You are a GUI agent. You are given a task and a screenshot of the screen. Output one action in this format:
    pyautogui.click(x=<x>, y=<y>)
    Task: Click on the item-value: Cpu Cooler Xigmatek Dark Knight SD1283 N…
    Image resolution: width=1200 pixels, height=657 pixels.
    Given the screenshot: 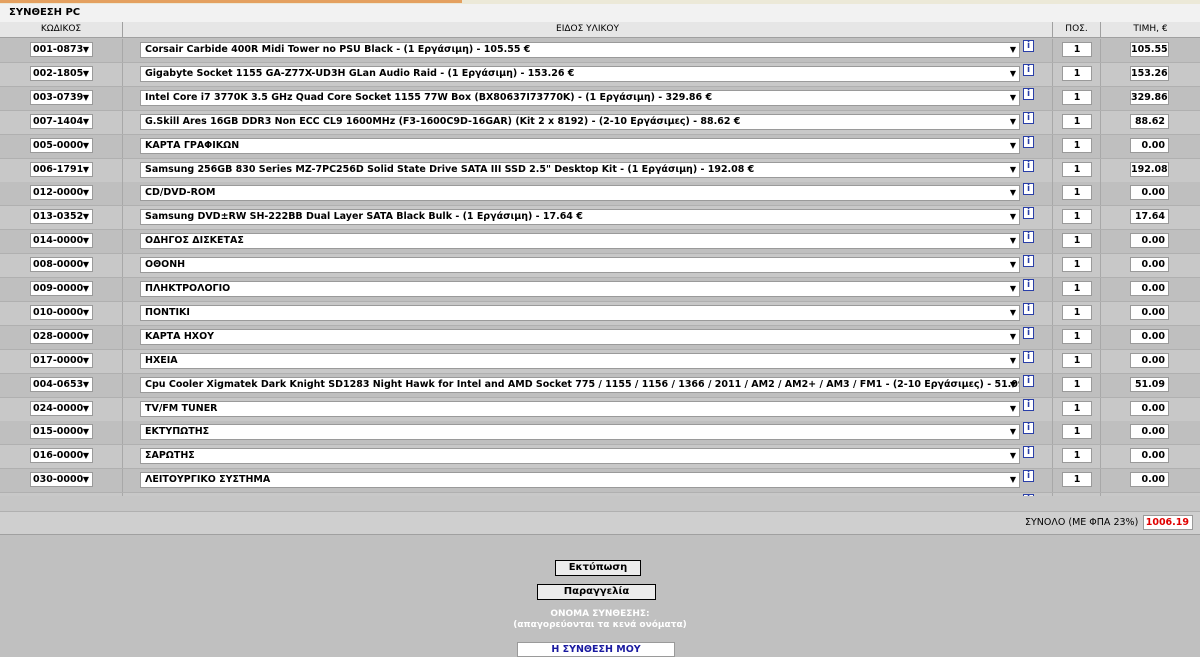 What is the action you would take?
    pyautogui.click(x=582, y=384)
    